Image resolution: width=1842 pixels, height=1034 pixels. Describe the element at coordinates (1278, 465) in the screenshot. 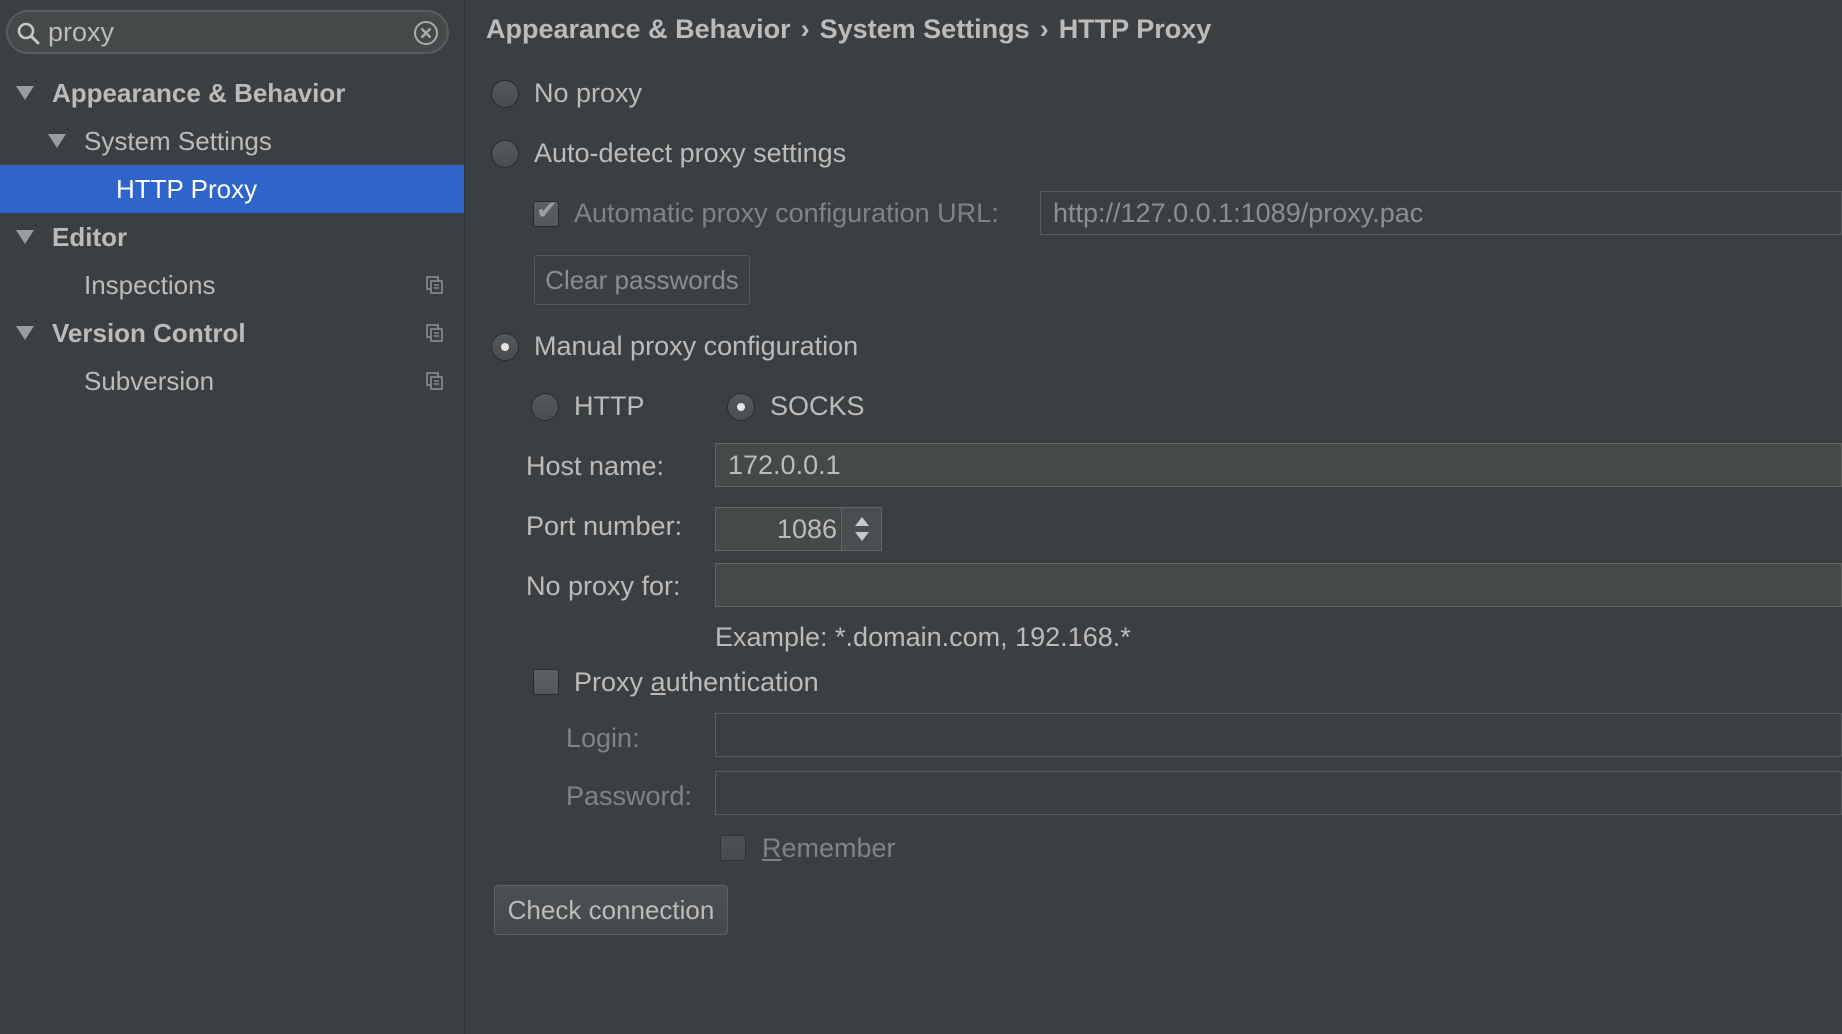

I see `host-name-field: 172.0.0.1` at that location.